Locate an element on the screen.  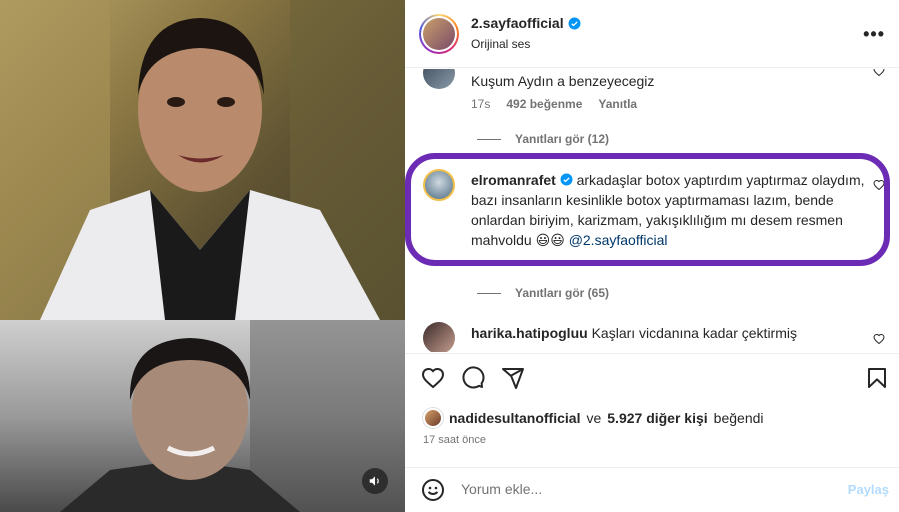
reply-button: Yanıtla is located at coordinates (617, 104).